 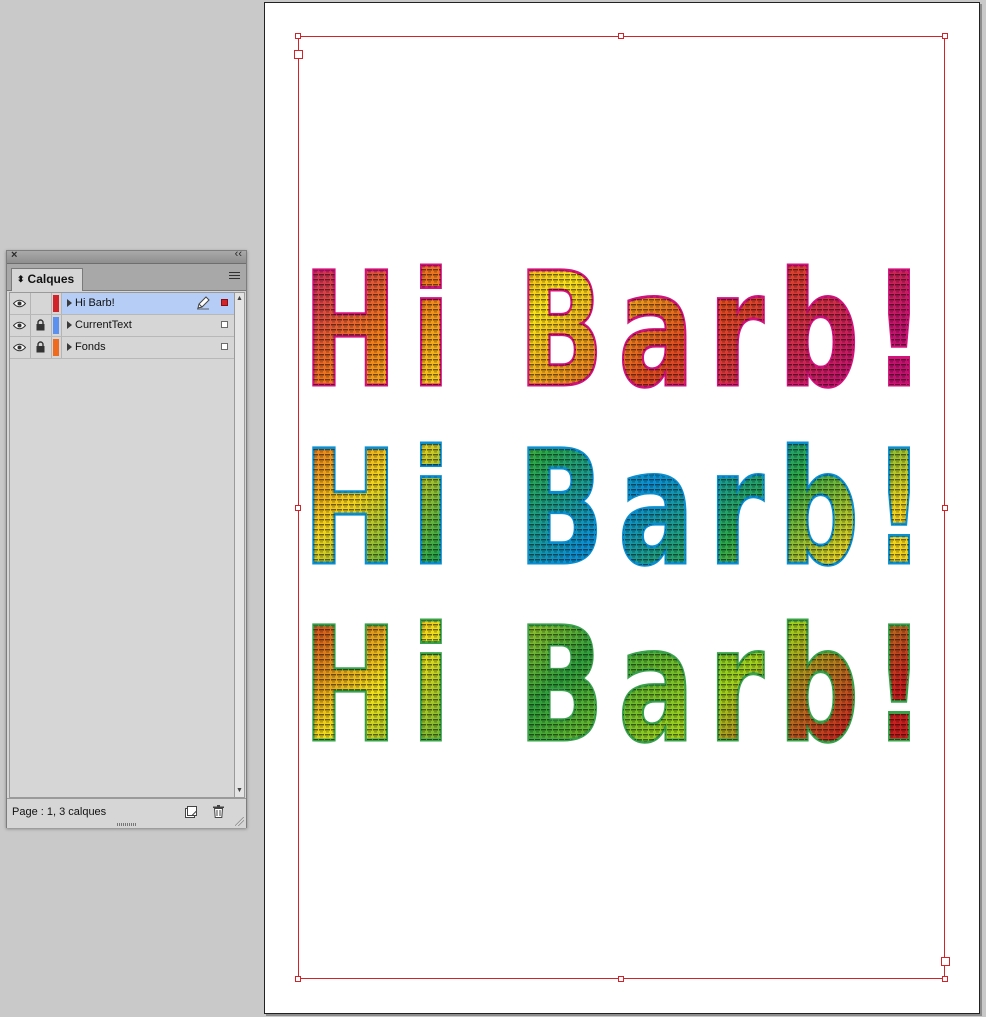 What do you see at coordinates (240, 545) in the screenshot?
I see `layers-scrollbar: ▲ ▼` at bounding box center [240, 545].